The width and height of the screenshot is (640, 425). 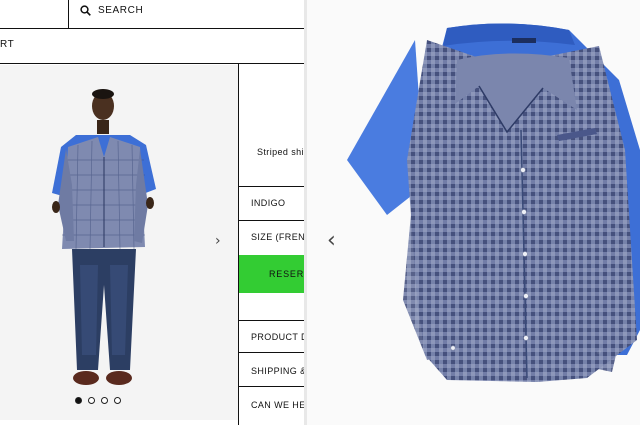 What do you see at coordinates (280, 152) in the screenshot?
I see `product-name: Striped shi` at bounding box center [280, 152].